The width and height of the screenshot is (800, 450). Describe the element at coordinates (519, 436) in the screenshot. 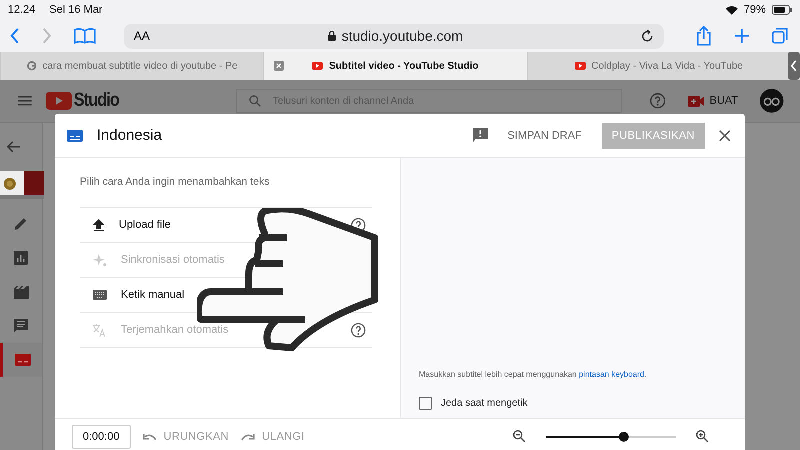

I see `zoom-out-icon` at that location.